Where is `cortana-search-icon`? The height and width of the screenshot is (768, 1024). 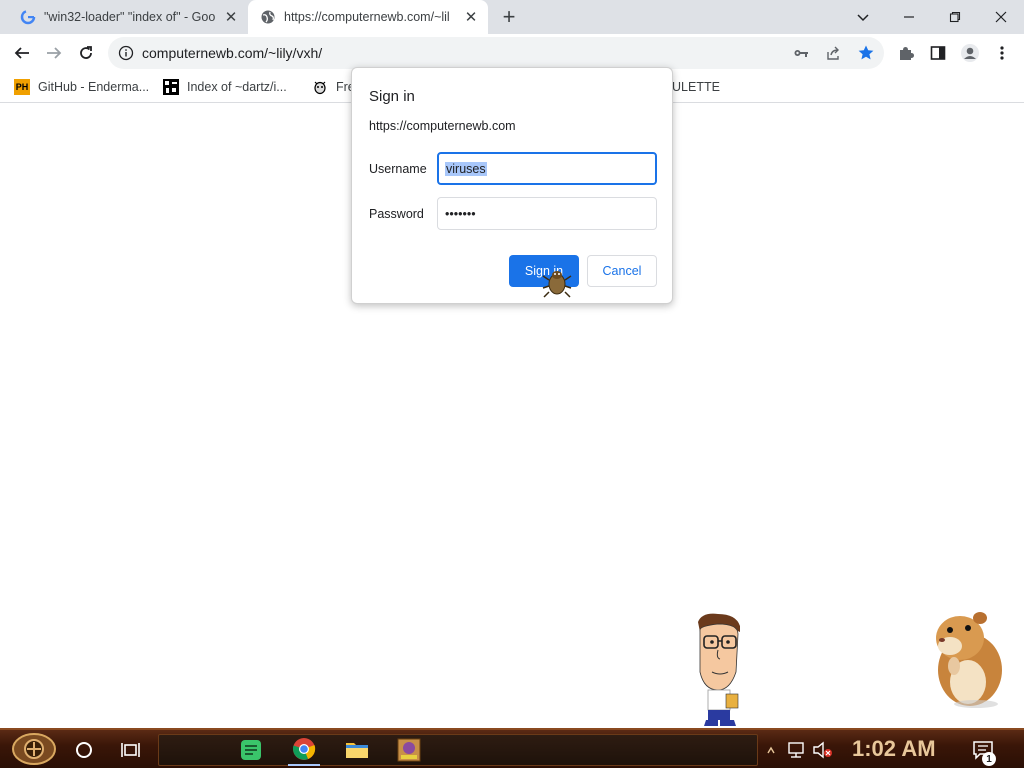 cortana-search-icon is located at coordinates (84, 750).